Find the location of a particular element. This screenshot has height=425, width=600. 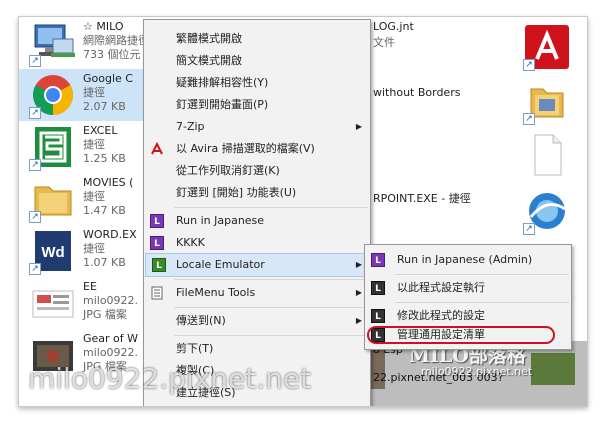

log-file-type: 文件 is located at coordinates (384, 42).